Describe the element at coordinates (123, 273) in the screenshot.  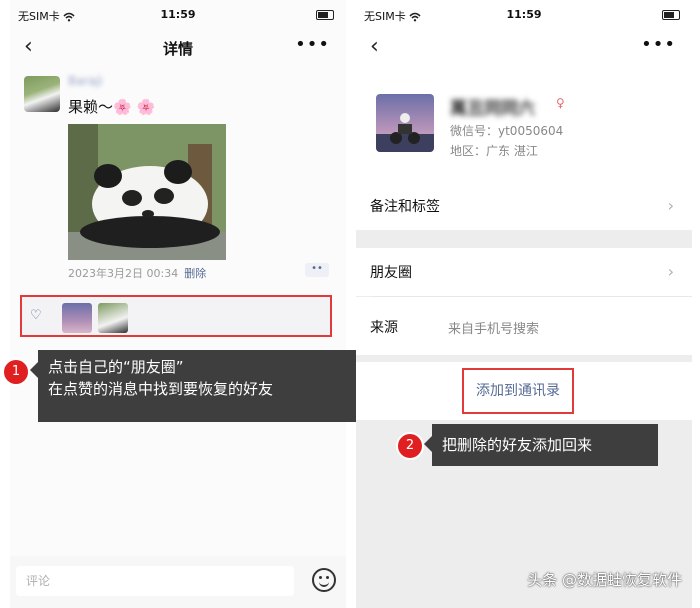
I see `post-date: 2023年3月2日 00:34` at that location.